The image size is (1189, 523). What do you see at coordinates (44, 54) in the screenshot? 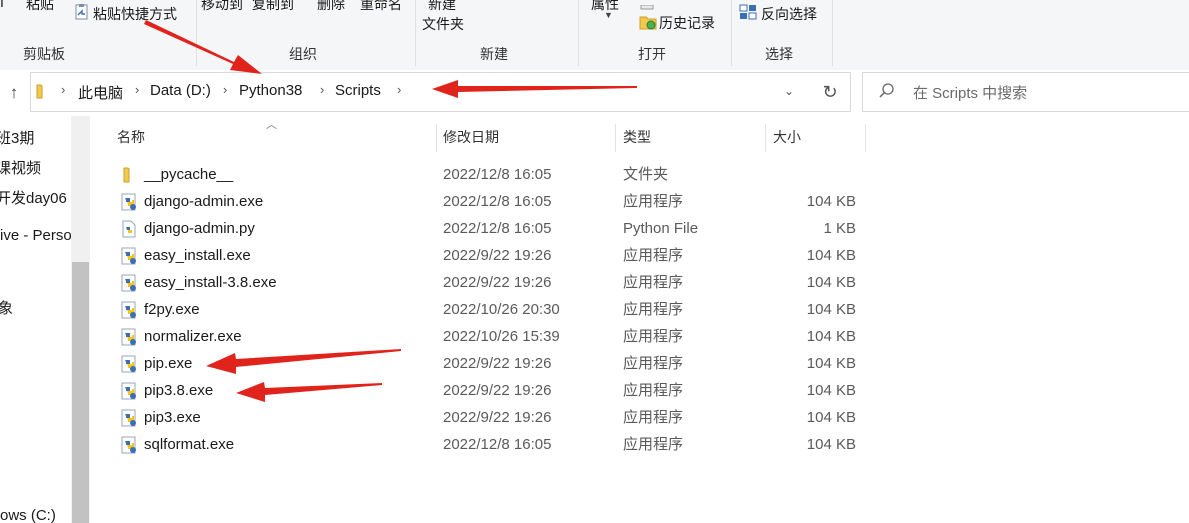
I see `group-label-clipboard: 剪贴板` at bounding box center [44, 54].